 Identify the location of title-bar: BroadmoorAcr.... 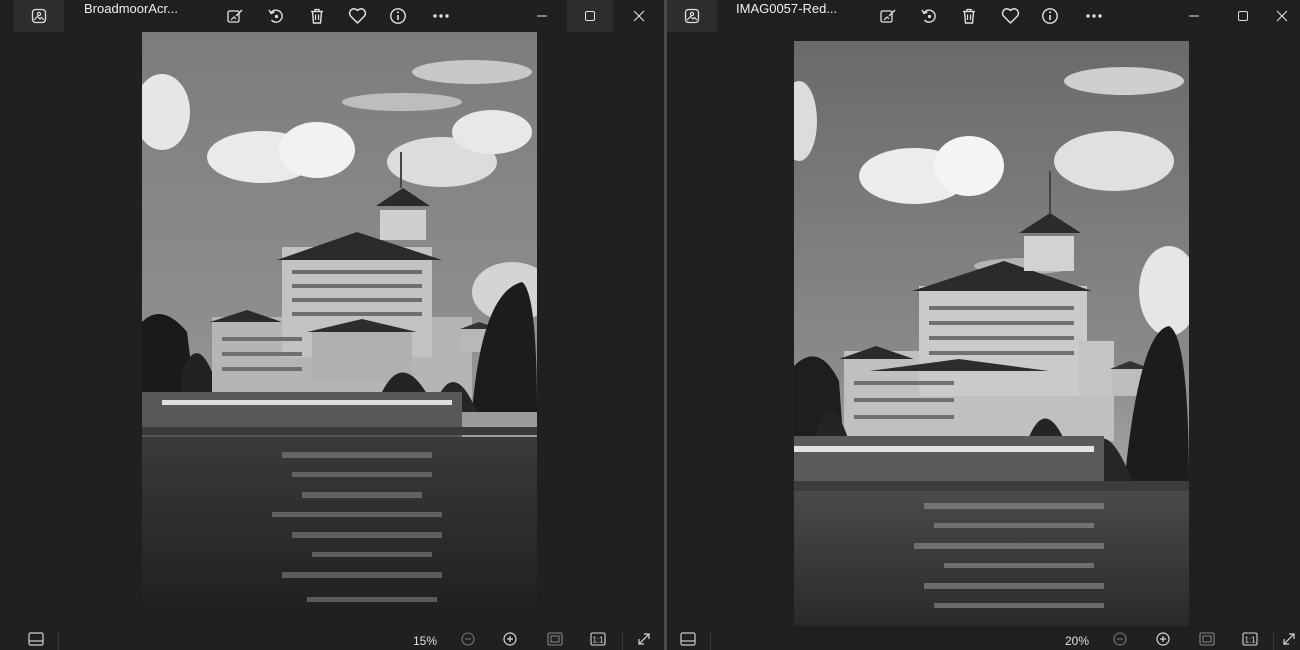
(332, 16).